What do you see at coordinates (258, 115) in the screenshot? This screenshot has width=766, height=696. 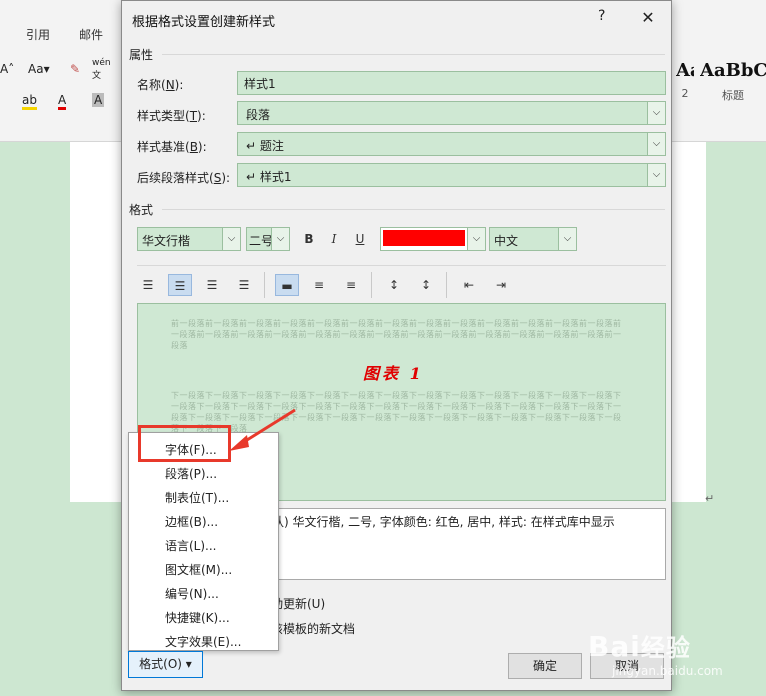 I see `style-type-value: 段落` at bounding box center [258, 115].